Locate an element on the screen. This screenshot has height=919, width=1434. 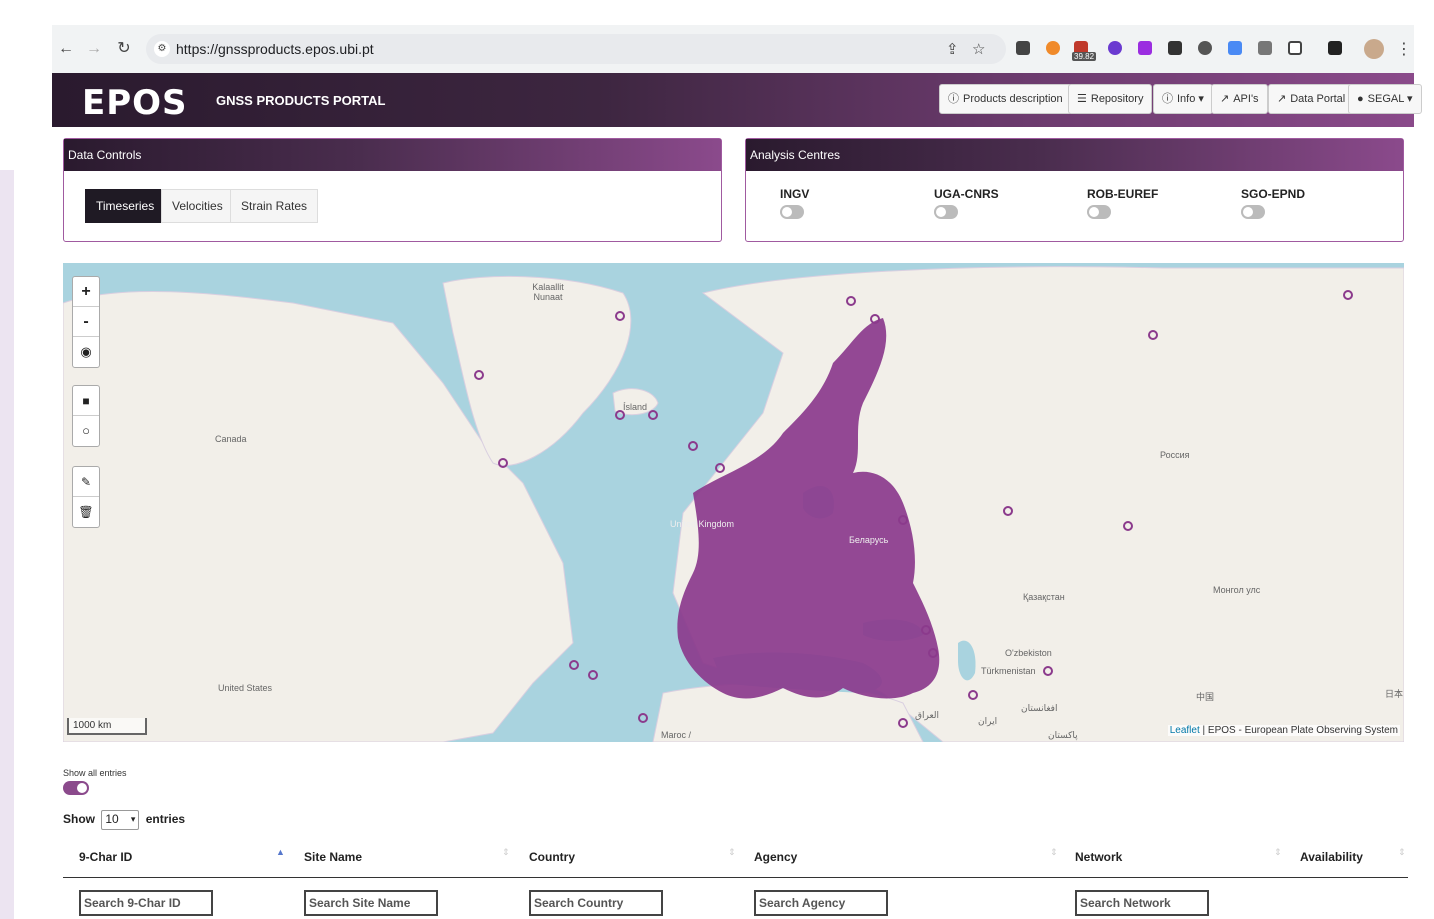
centre-sgo-epnd: SGO-EPND is located at coordinates (1273, 203).